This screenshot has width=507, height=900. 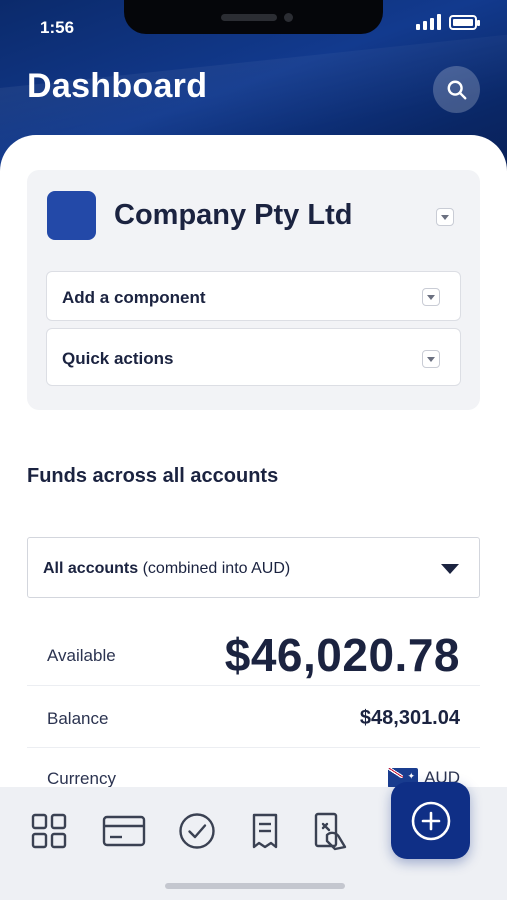 I want to click on nav-cards-button, so click(x=124, y=831).